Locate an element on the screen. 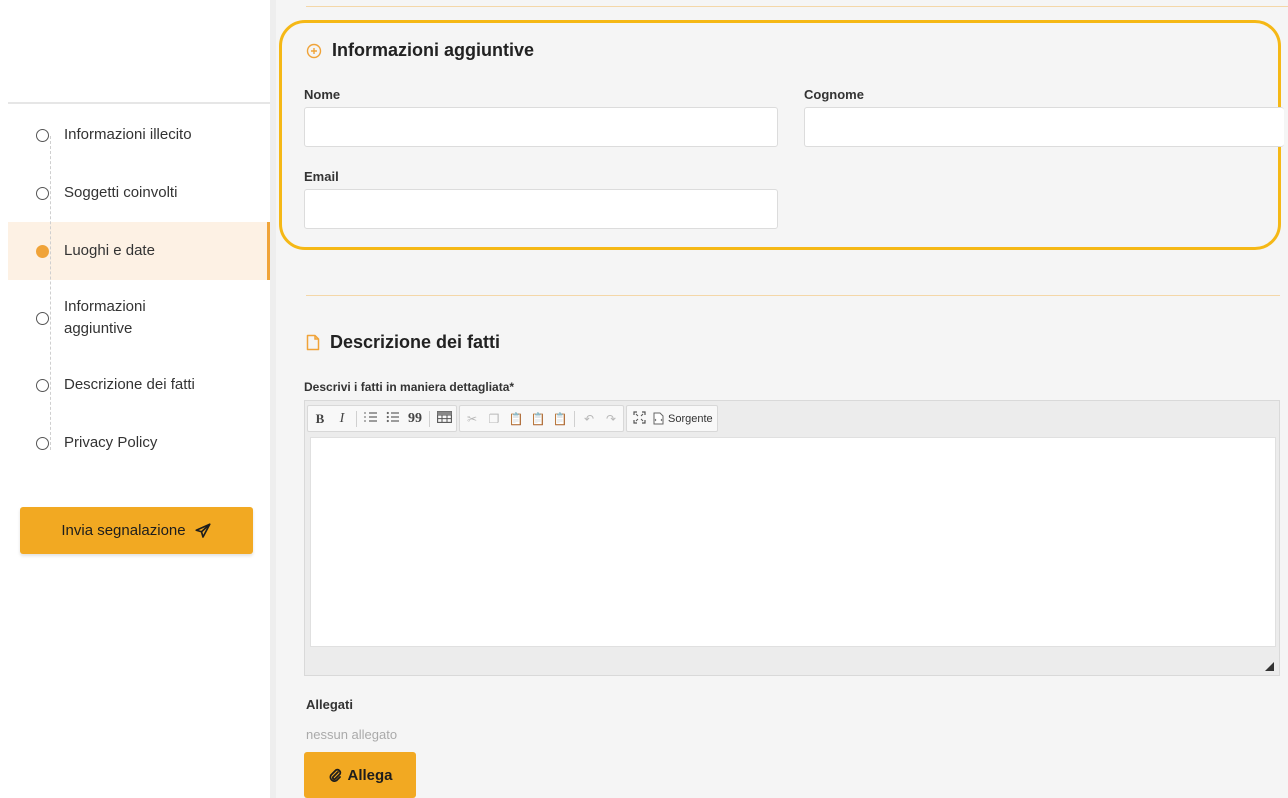 The image size is (1288, 798). step-informazioni-aggiuntive: Informazioni aggiuntive is located at coordinates (139, 318).